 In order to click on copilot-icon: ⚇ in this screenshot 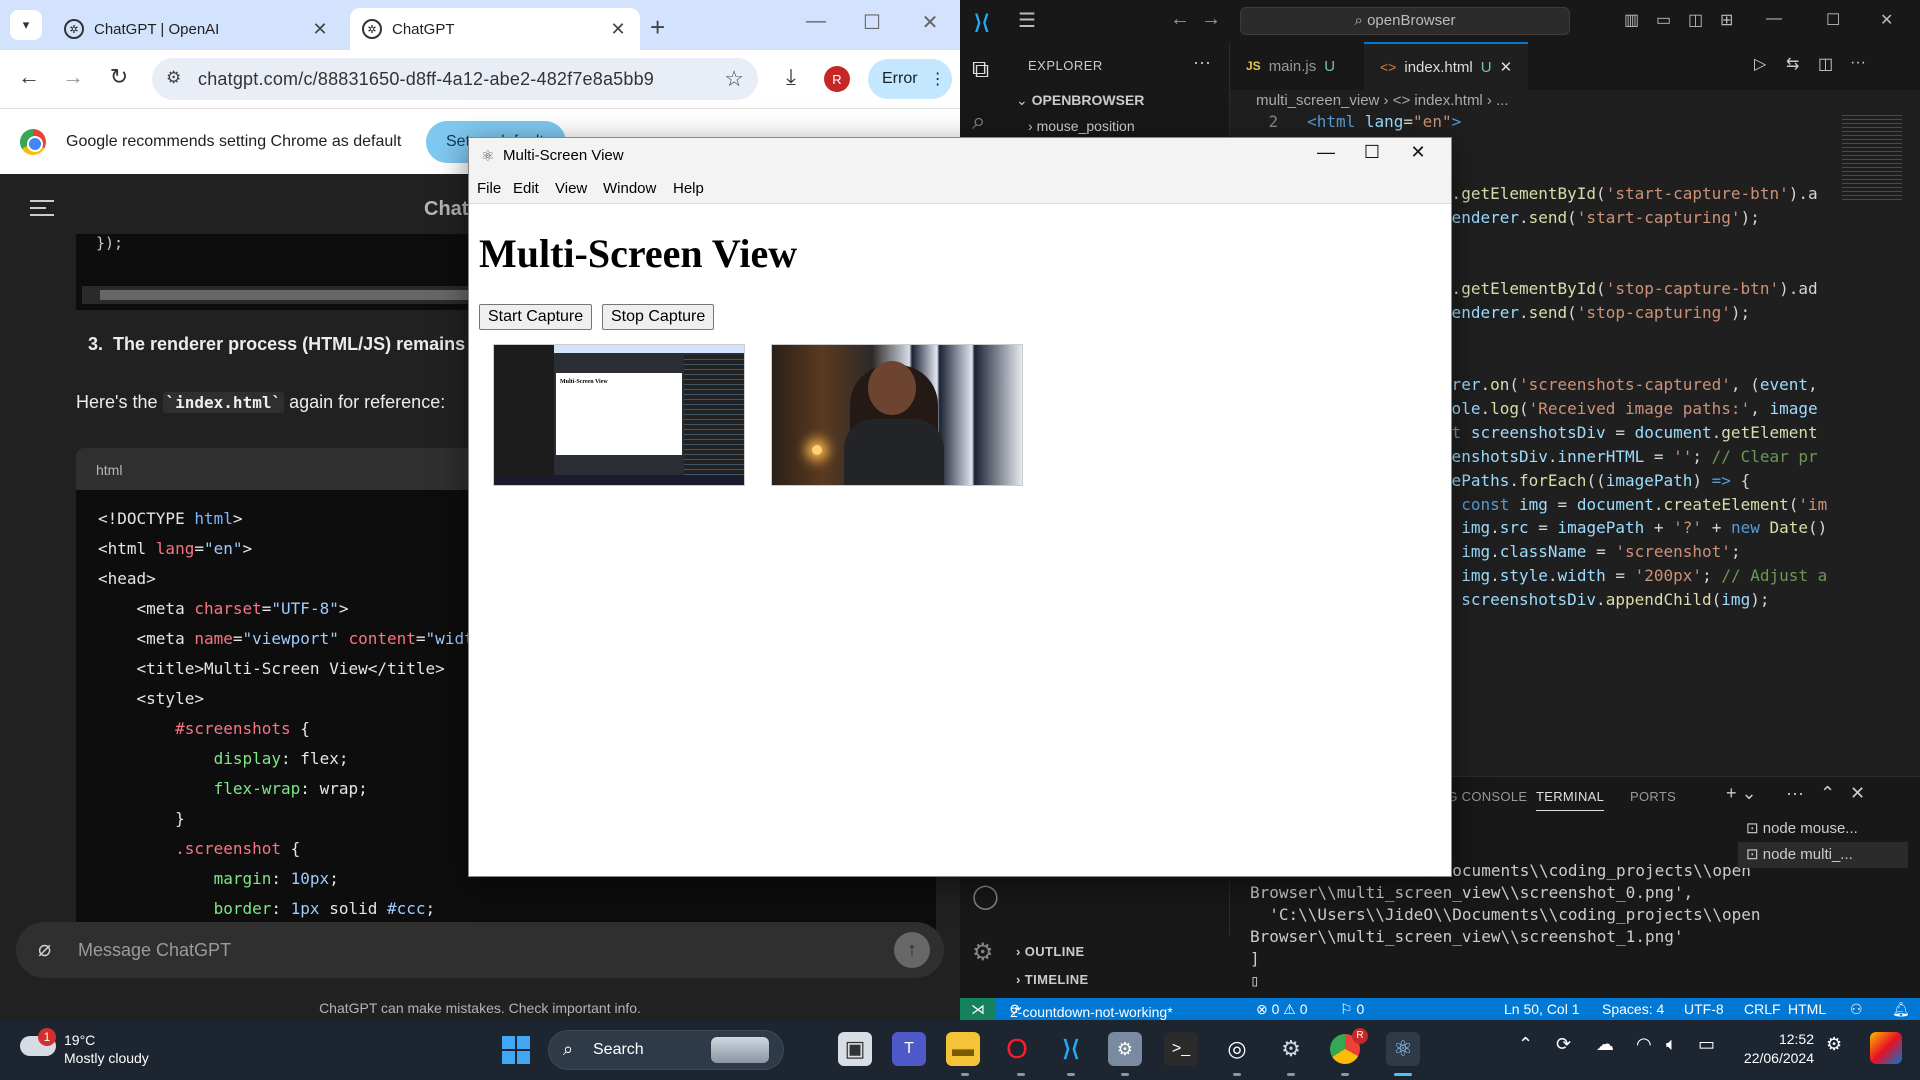, I will do `click(1856, 1009)`.